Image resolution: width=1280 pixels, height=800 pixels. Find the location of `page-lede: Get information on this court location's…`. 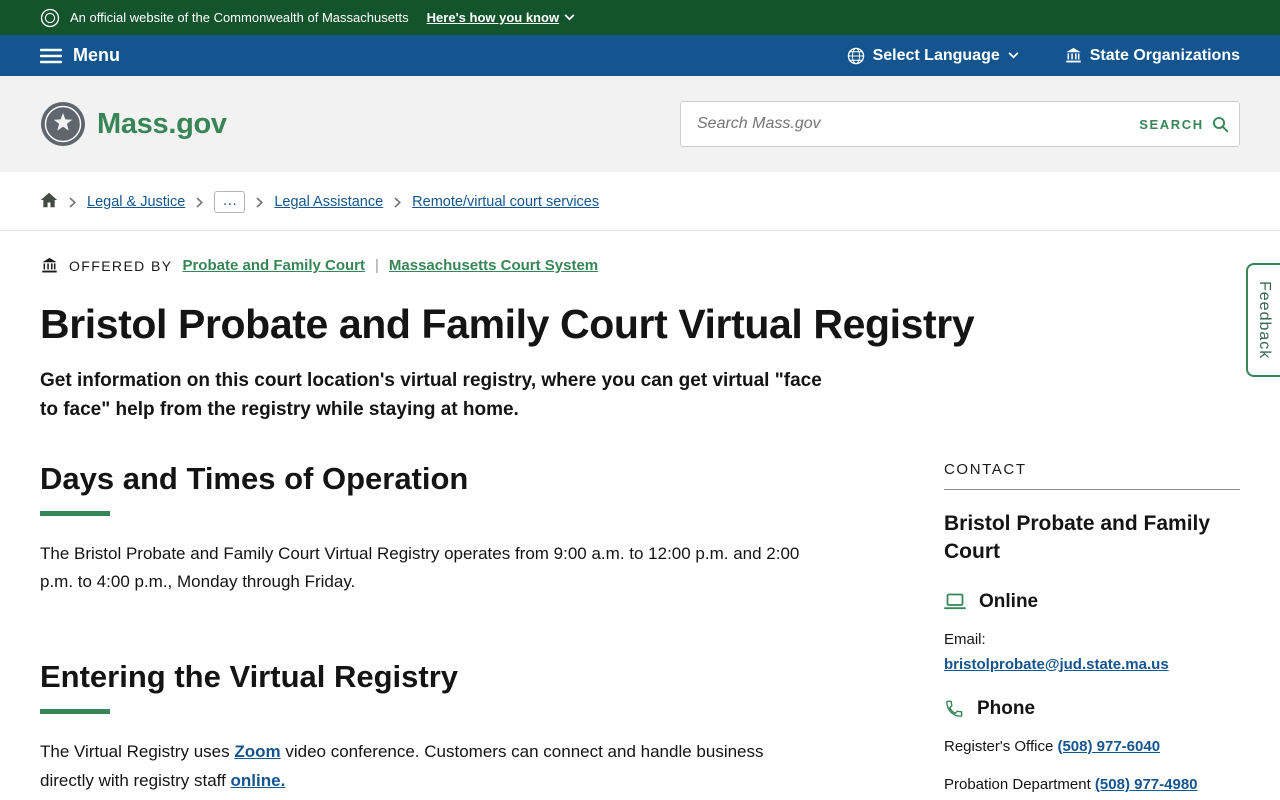

page-lede: Get information on this court location's… is located at coordinates (431, 395).